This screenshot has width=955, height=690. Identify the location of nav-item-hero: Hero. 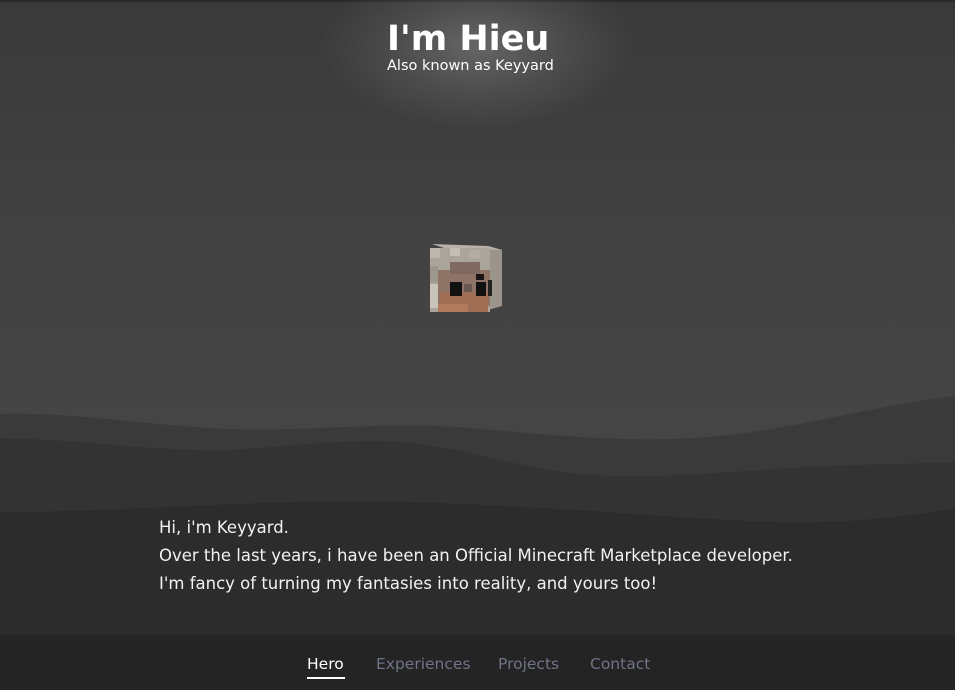
(325, 664).